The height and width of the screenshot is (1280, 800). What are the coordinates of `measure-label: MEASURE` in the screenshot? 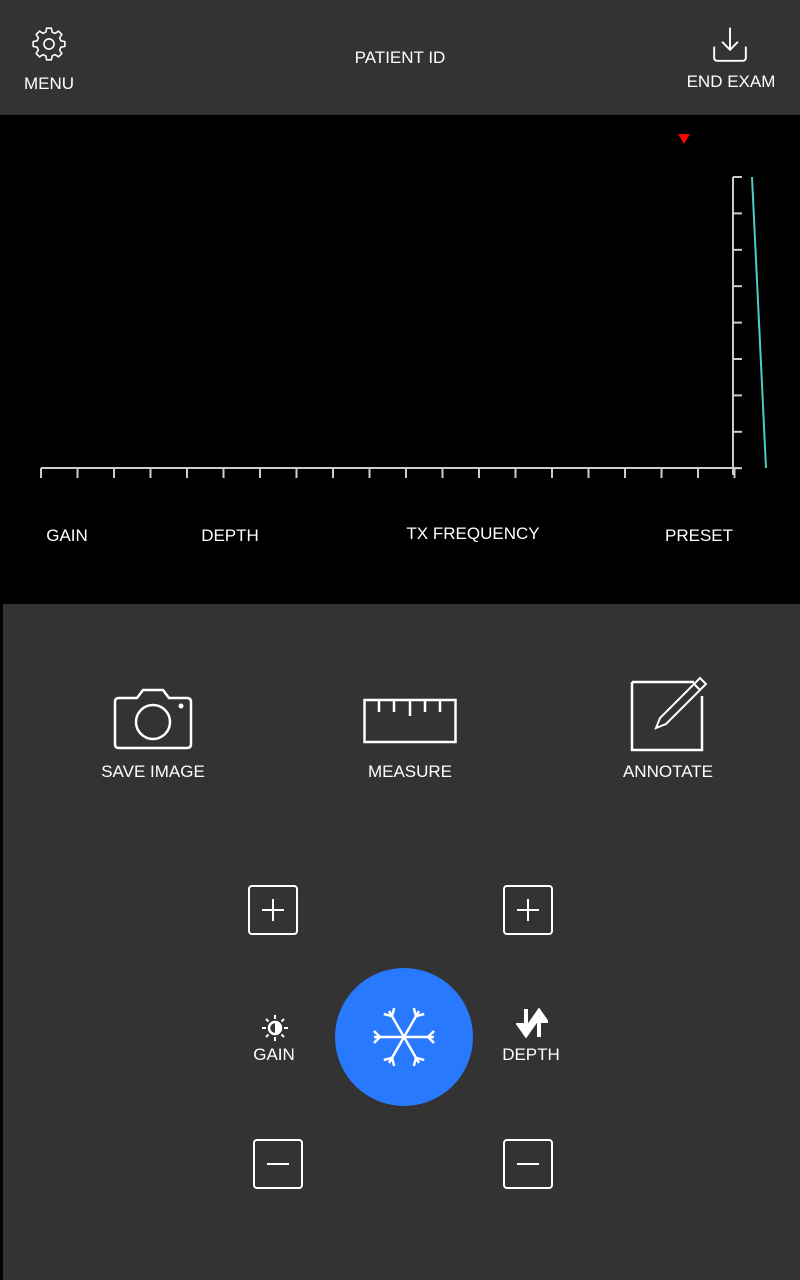 It's located at (410, 771).